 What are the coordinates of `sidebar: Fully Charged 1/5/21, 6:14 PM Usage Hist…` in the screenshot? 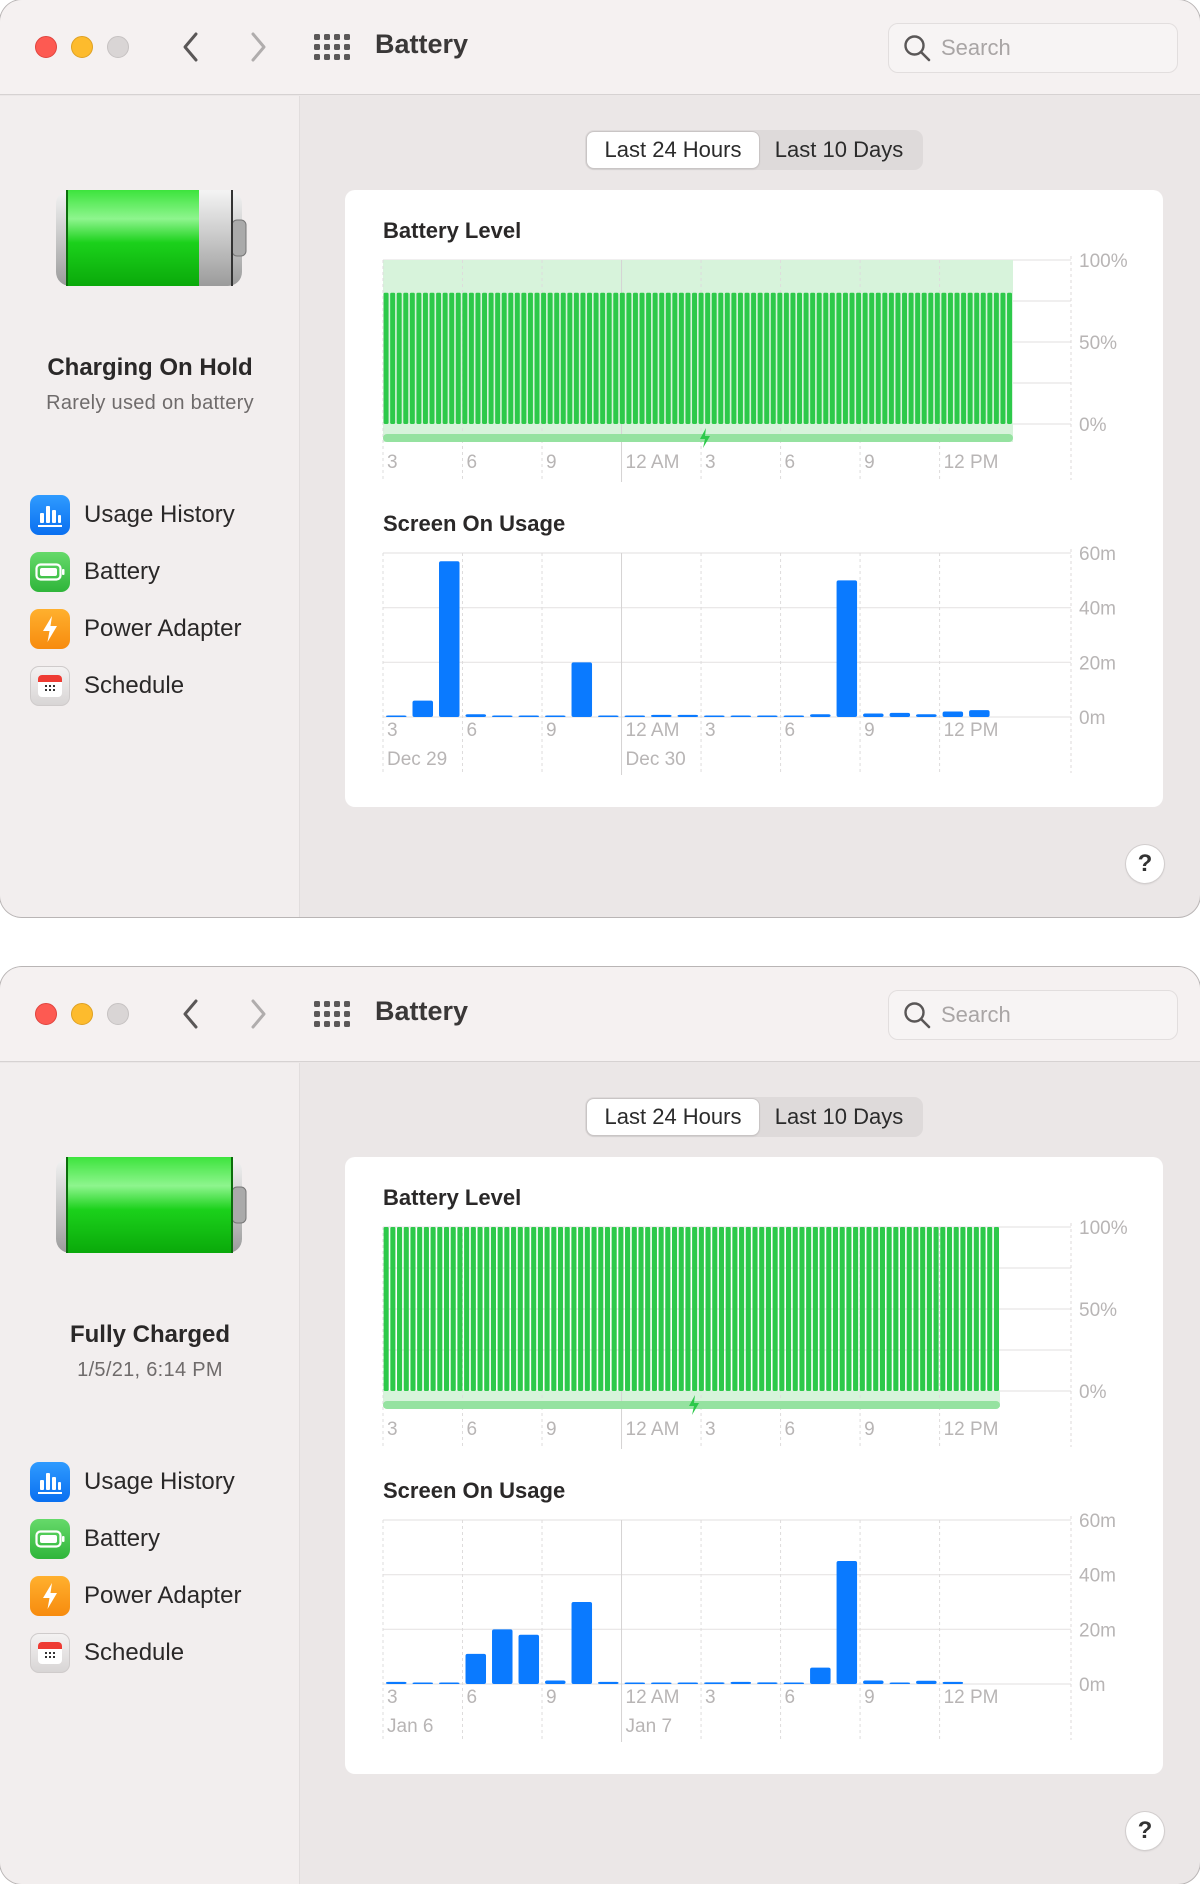 It's located at (150, 1473).